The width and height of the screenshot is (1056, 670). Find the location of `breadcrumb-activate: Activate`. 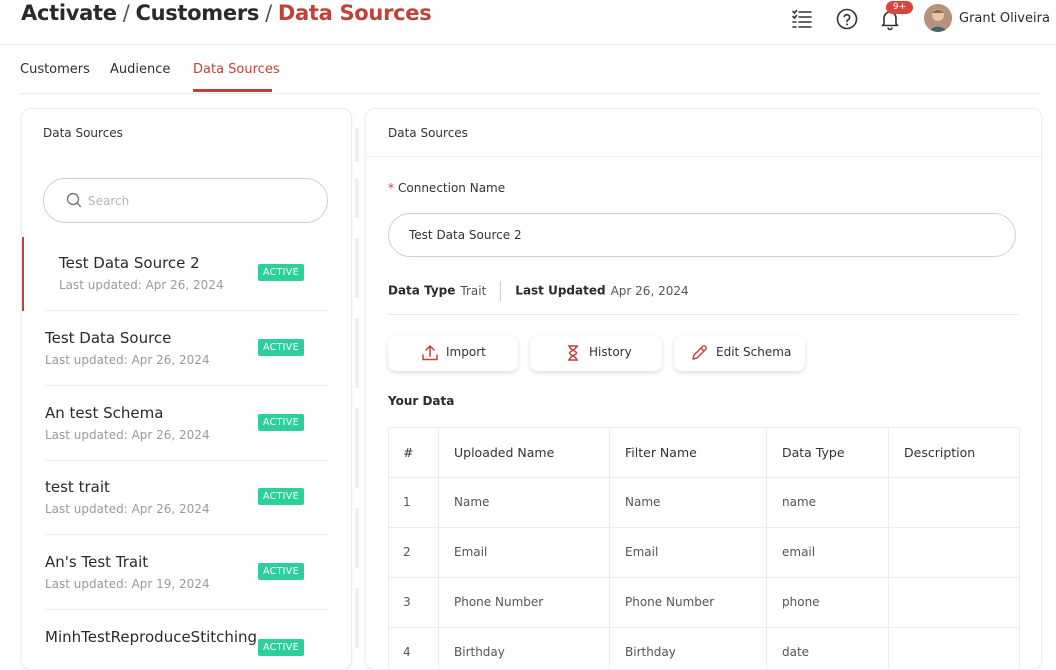

breadcrumb-activate: Activate is located at coordinates (69, 13).